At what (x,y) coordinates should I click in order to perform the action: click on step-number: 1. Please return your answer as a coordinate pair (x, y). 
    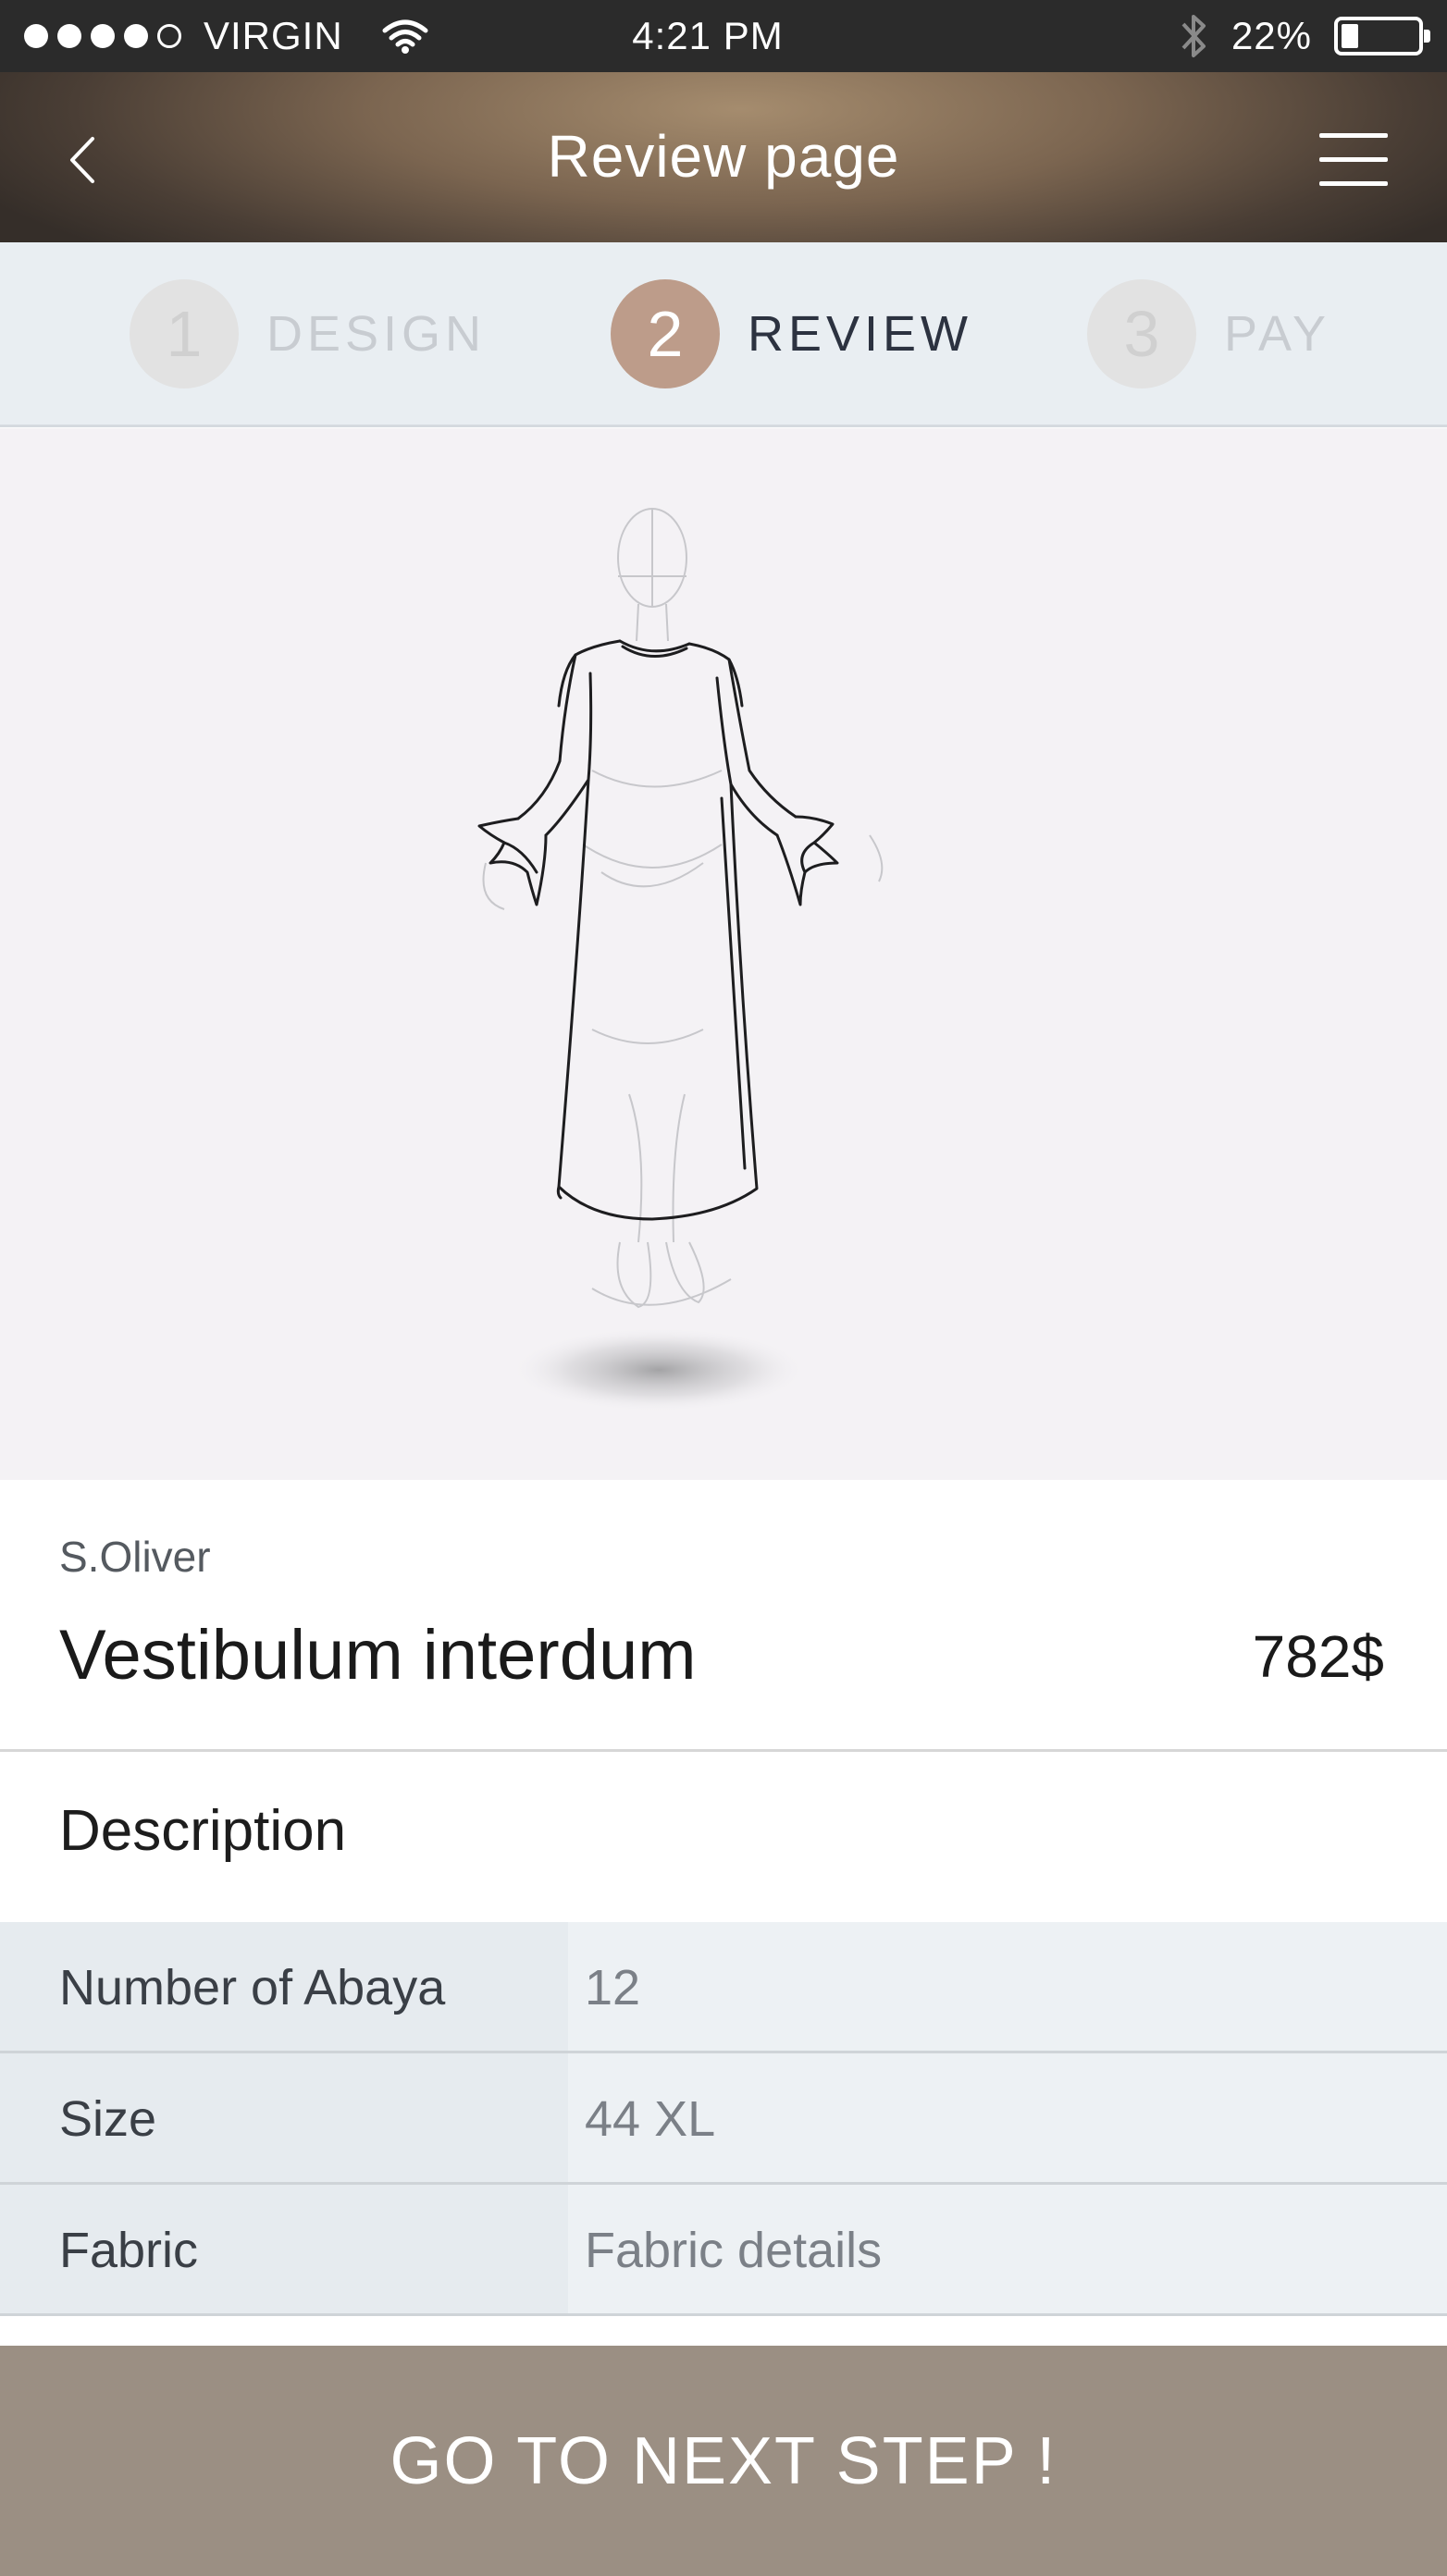
    Looking at the image, I should click on (184, 333).